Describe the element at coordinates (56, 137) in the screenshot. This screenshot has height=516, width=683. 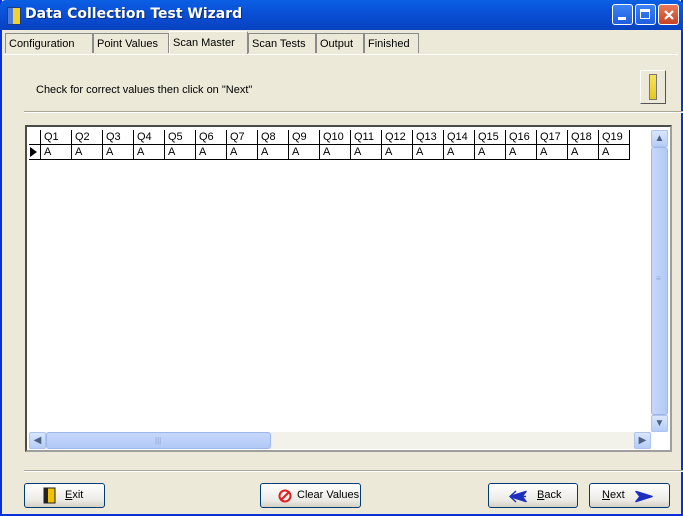
I see `column-header: Q1` at that location.